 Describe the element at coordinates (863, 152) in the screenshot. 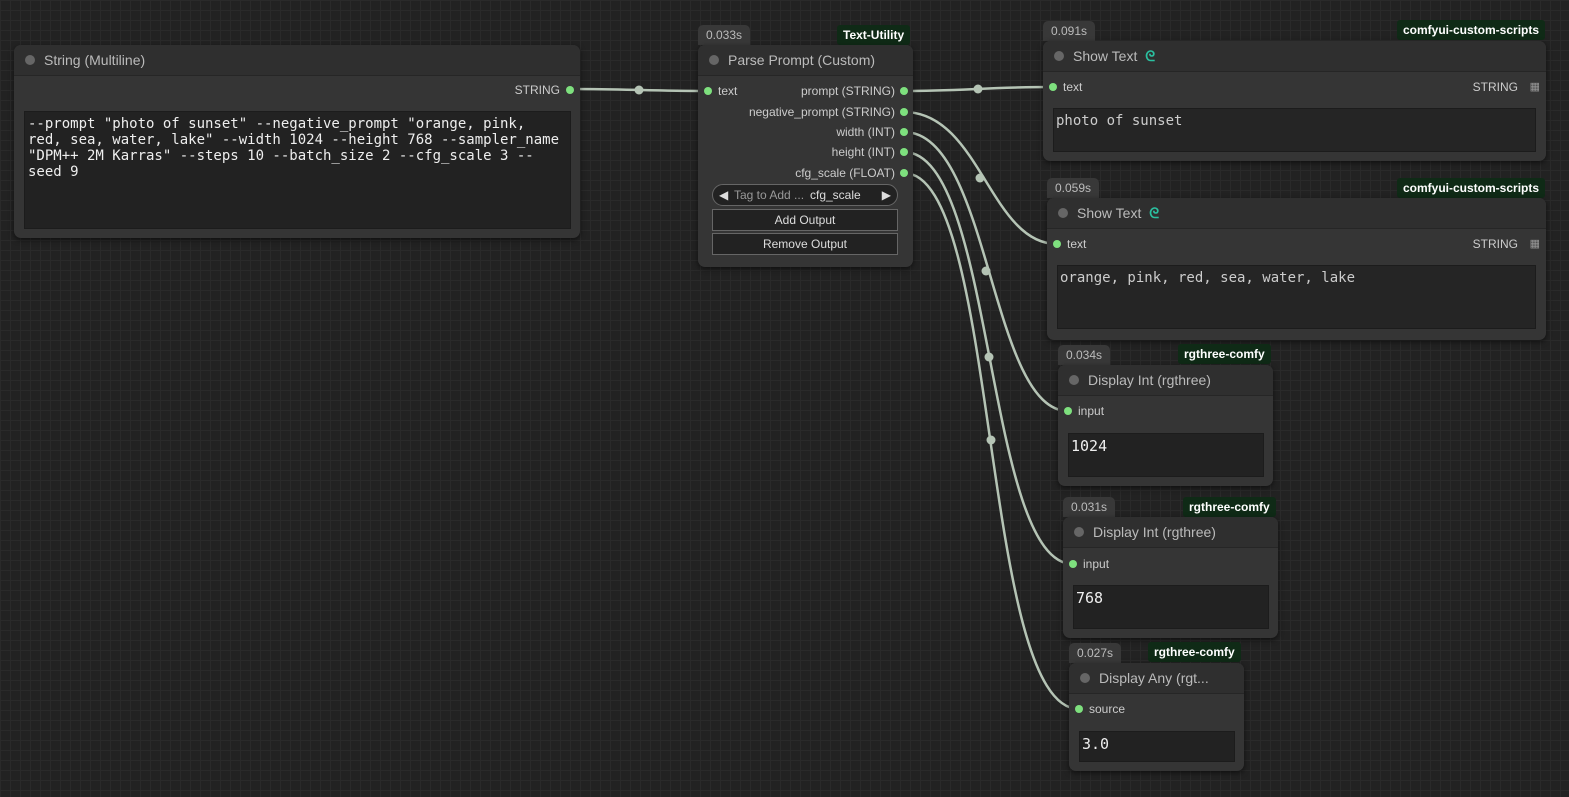

I see `output-slot-label-height: height (INT)` at that location.